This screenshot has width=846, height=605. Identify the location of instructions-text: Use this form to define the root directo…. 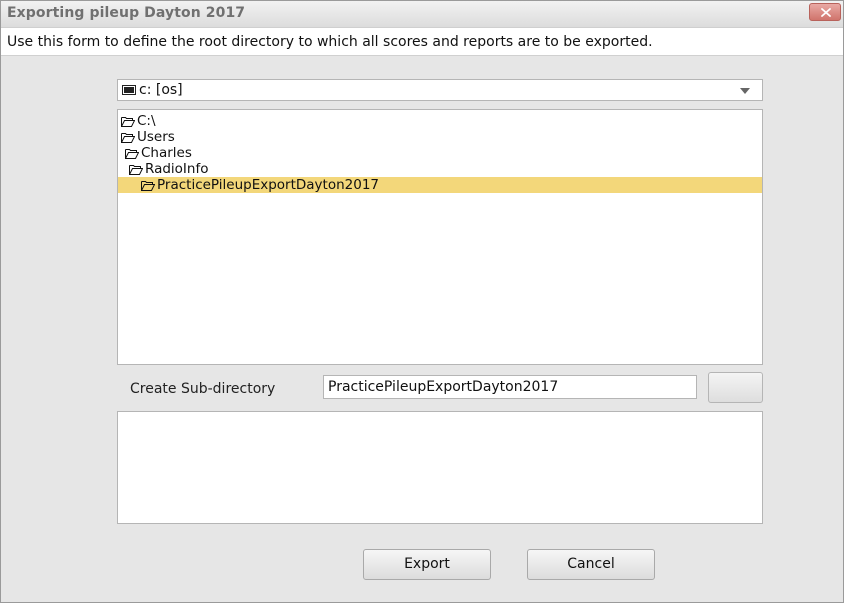
(330, 42).